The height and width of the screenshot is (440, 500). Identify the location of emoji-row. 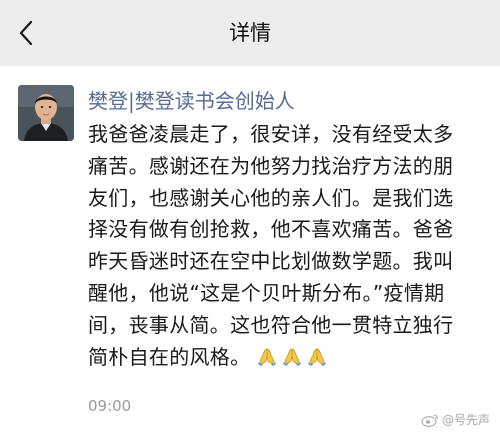
(292, 356).